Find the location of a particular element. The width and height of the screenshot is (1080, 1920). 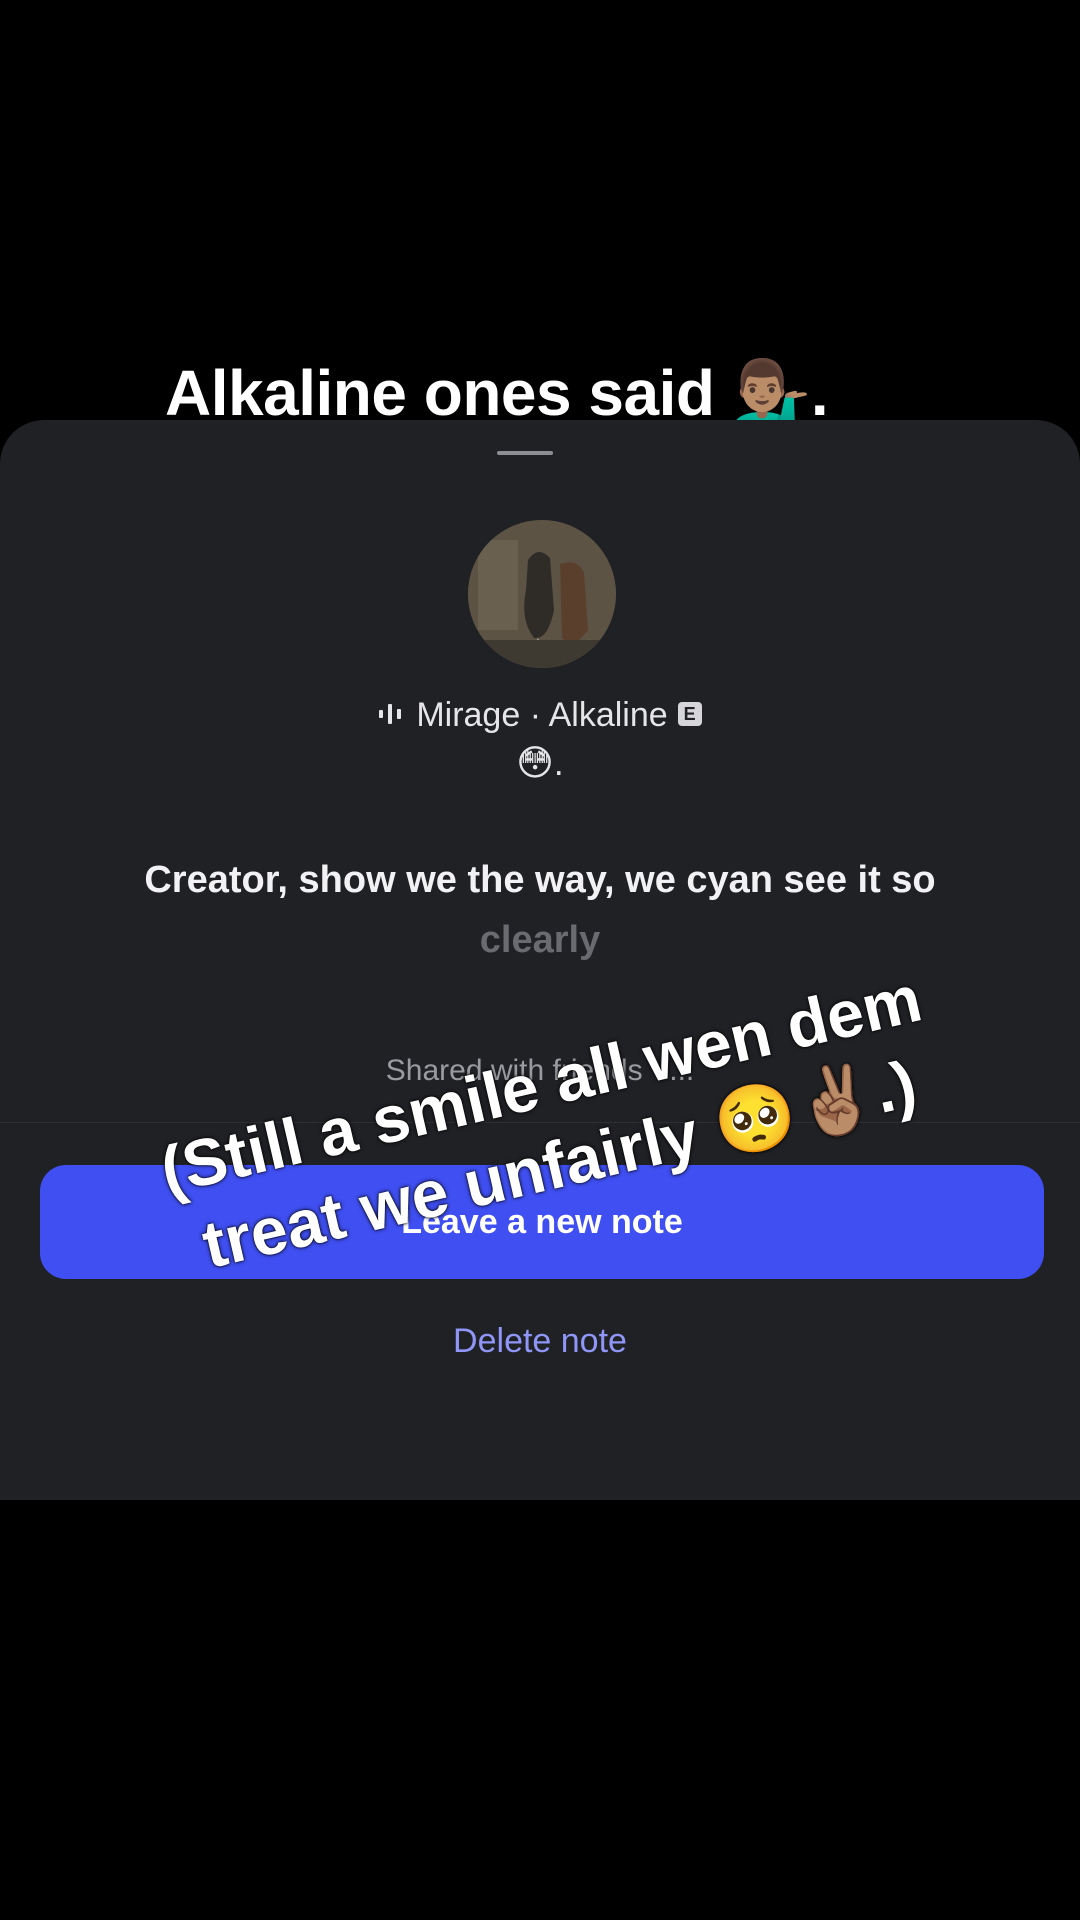

explicit-badge: E is located at coordinates (689, 714).